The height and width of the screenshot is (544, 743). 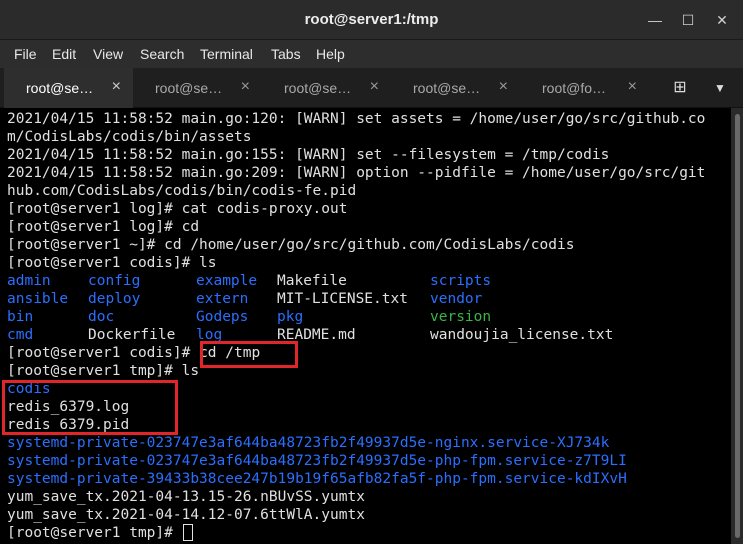 What do you see at coordinates (64, 54) in the screenshot?
I see `menu-edit: Edit` at bounding box center [64, 54].